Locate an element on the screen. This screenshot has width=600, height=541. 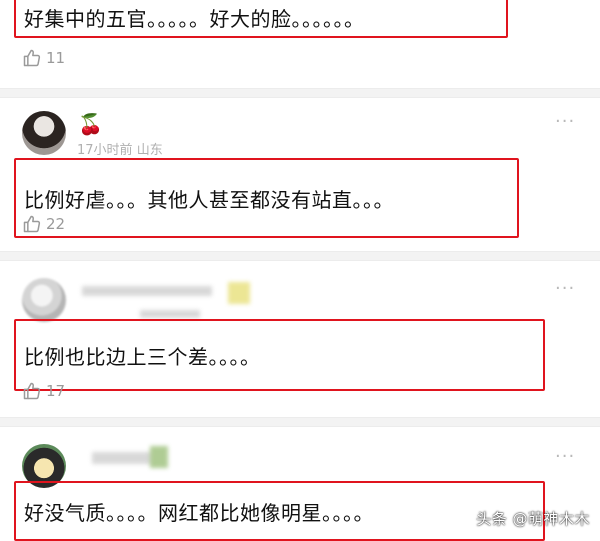
comment-text-box: 好没气质。。。。网红都比她像明星。。。。 is located at coordinates (279, 511).